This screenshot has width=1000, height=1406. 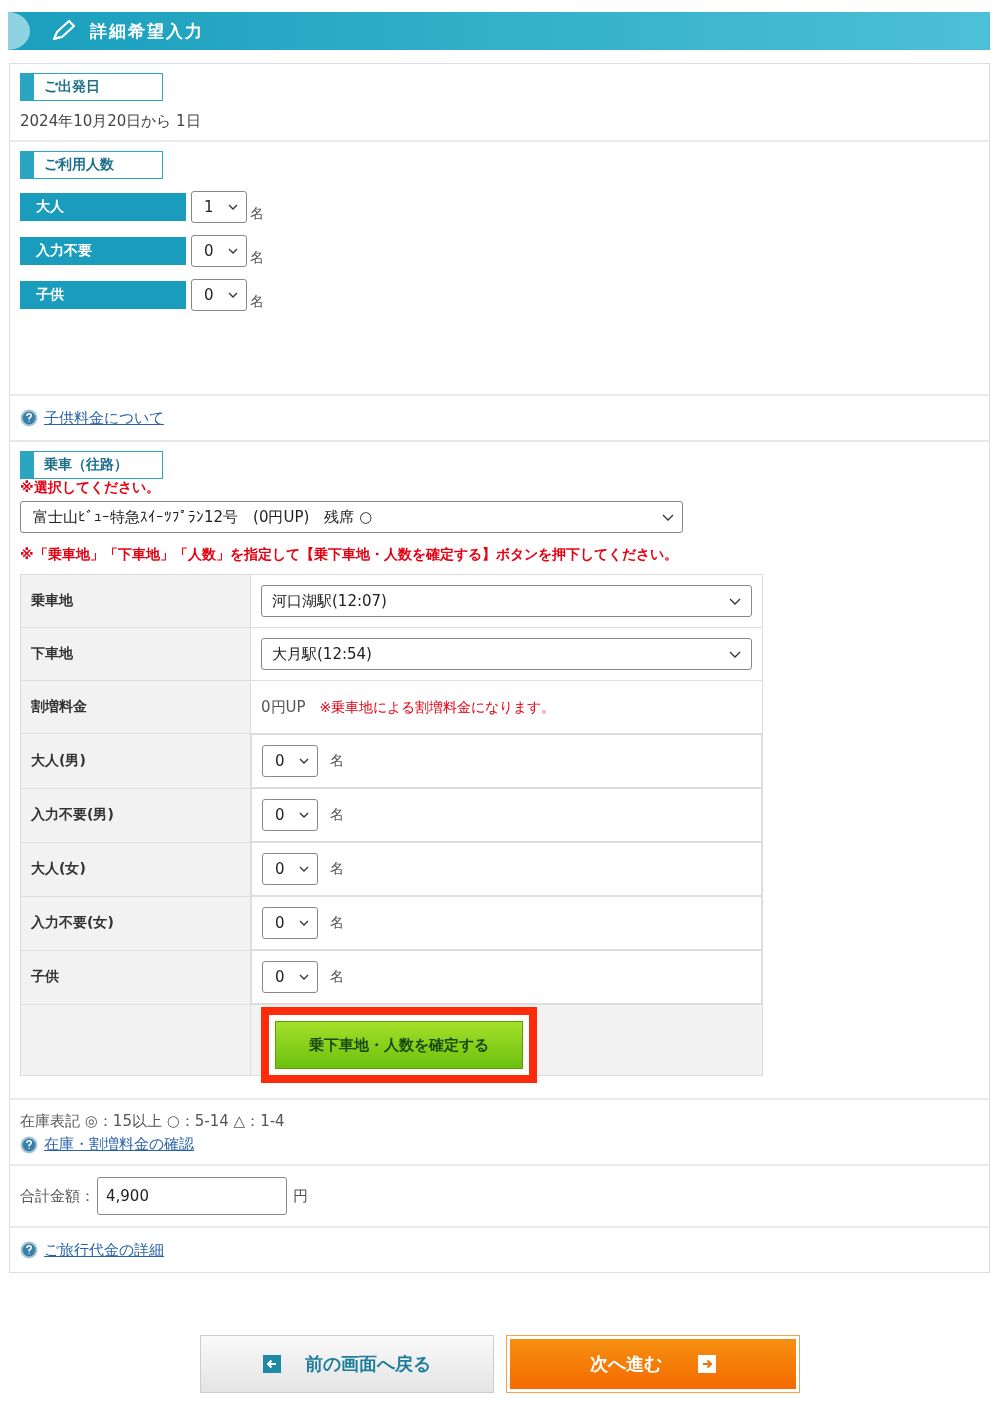 What do you see at coordinates (300, 1196) in the screenshot?
I see `currency-label: 円` at bounding box center [300, 1196].